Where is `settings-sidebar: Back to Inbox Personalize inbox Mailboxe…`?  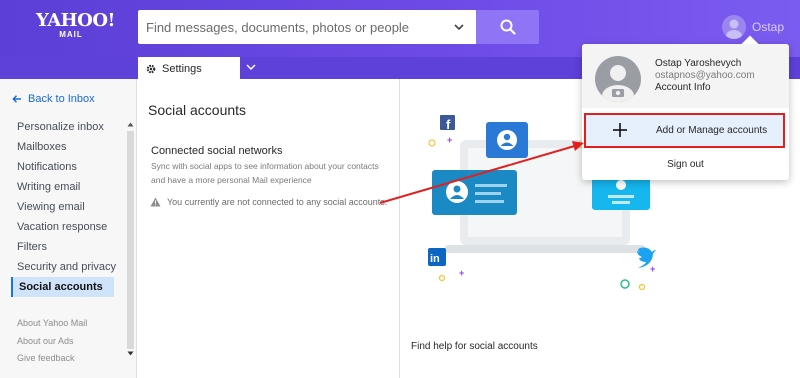
settings-sidebar: Back to Inbox Personalize inbox Mailboxe… is located at coordinates (68, 228).